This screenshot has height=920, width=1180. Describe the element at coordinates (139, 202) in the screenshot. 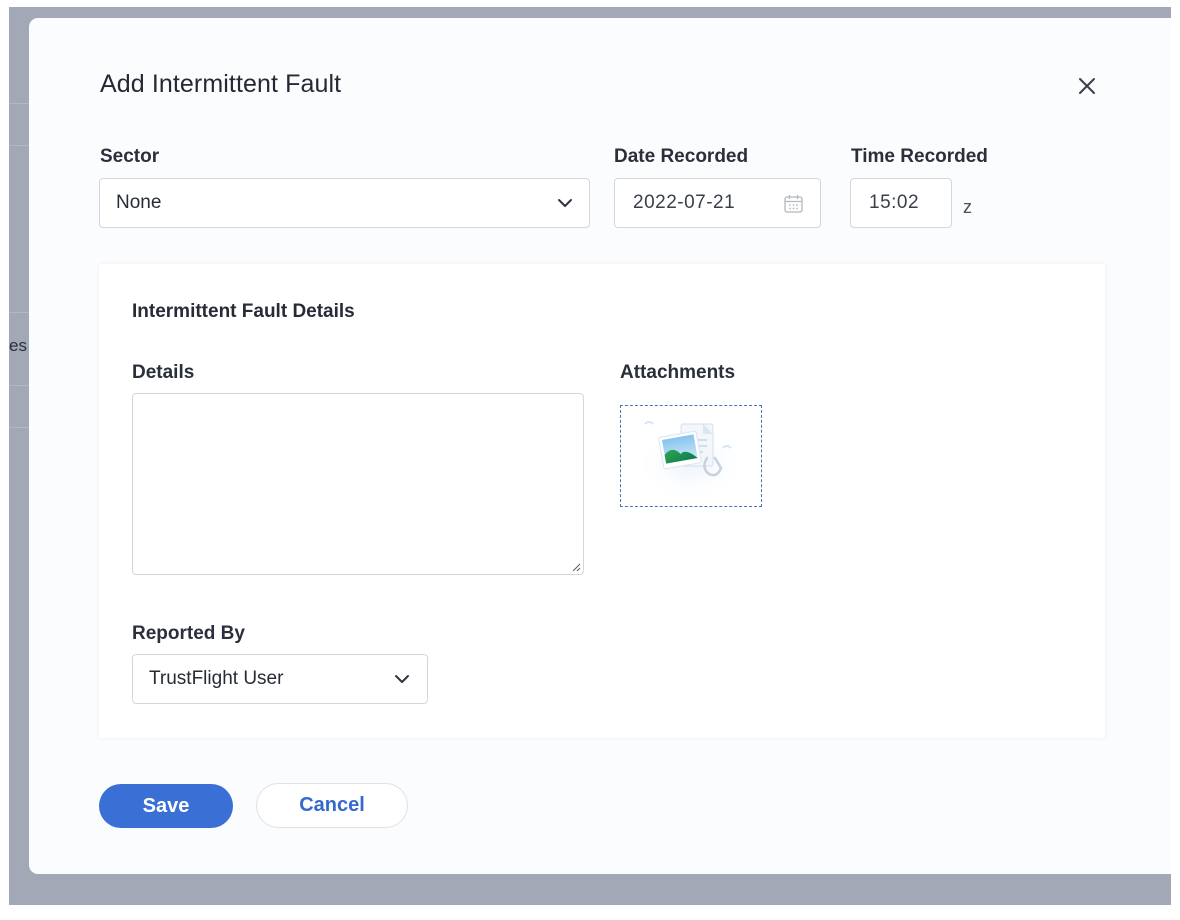

I see `sector-value: None` at that location.